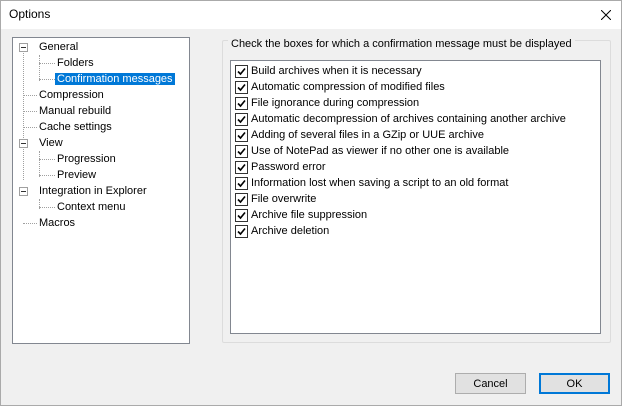  Describe the element at coordinates (348, 87) in the screenshot. I see `checkbox-label: Automatic compression of modified files` at that location.